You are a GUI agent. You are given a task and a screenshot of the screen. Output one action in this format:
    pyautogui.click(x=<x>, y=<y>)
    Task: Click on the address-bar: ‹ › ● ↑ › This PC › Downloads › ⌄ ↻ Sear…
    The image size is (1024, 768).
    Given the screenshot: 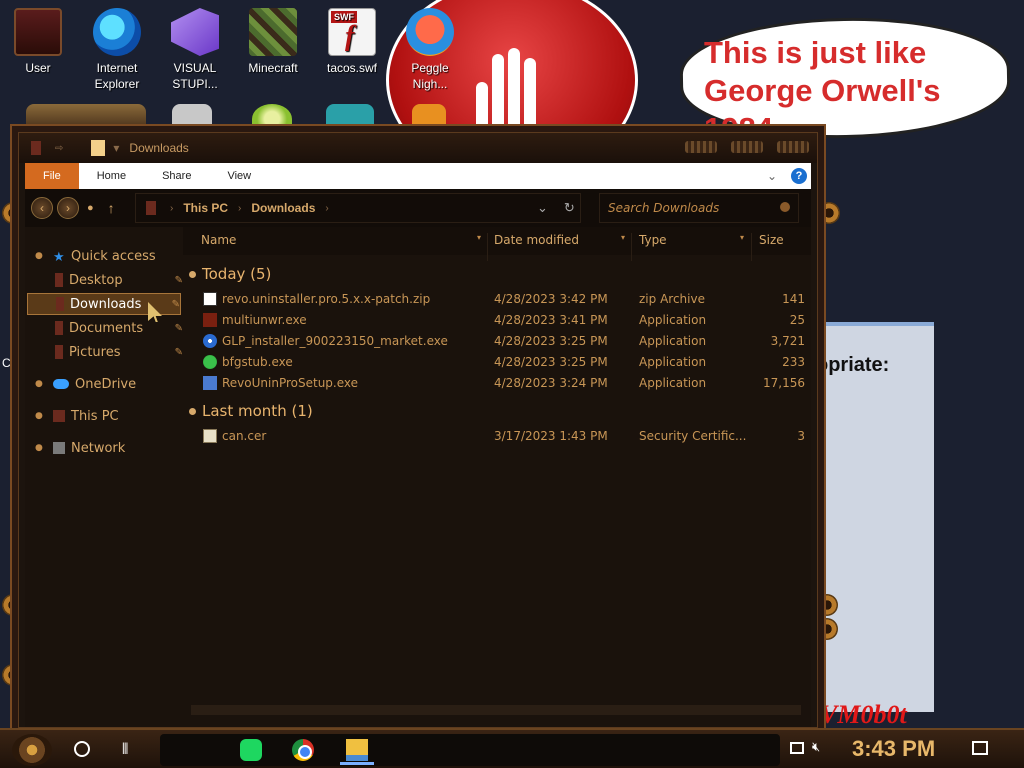 What is the action you would take?
    pyautogui.click(x=418, y=208)
    